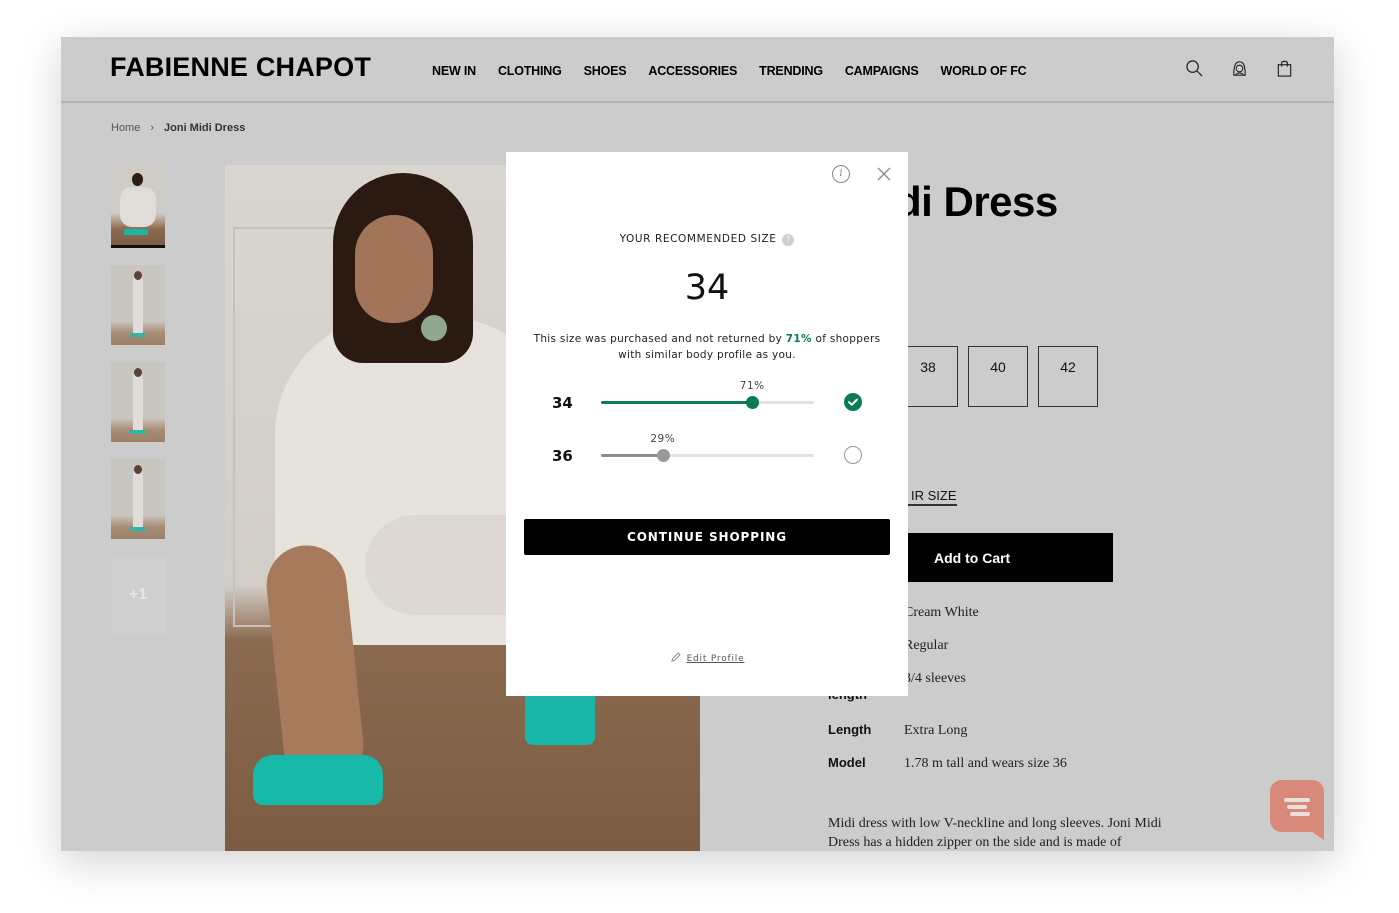  Describe the element at coordinates (663, 439) in the screenshot. I see `fit-percentage-label: 29%` at that location.